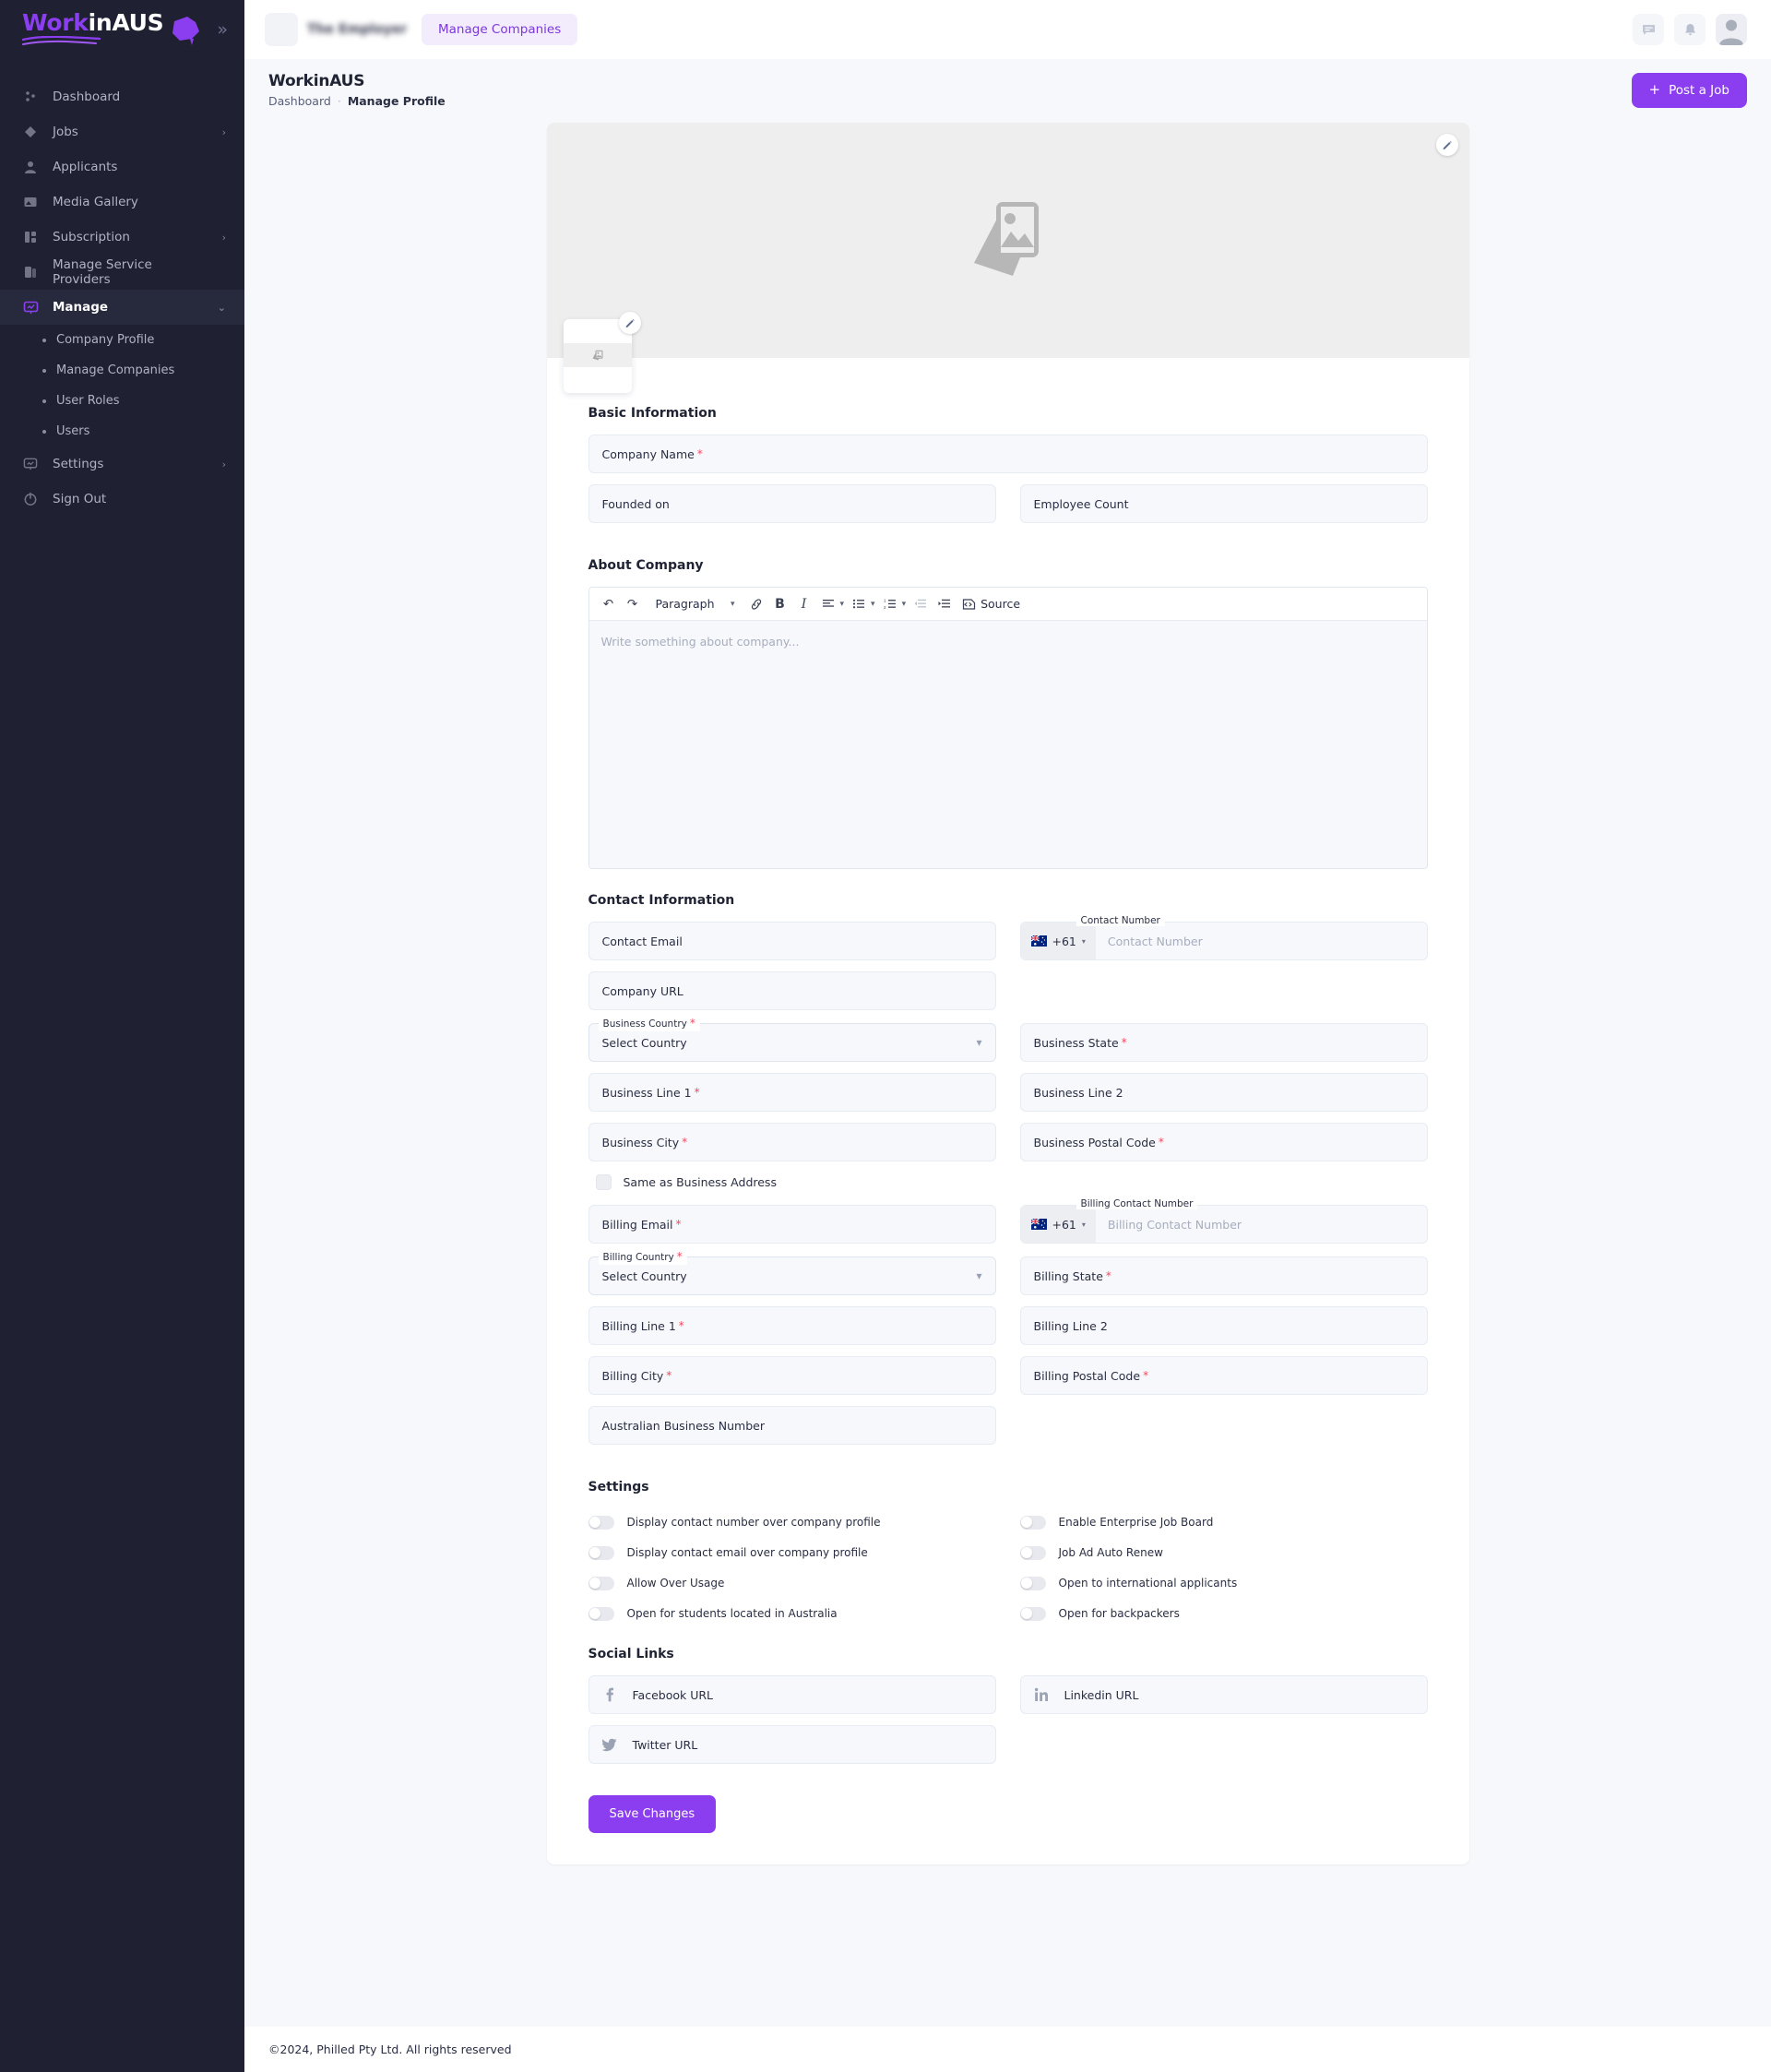 The width and height of the screenshot is (1771, 2072). I want to click on sidebar-collapse-button: », so click(222, 29).